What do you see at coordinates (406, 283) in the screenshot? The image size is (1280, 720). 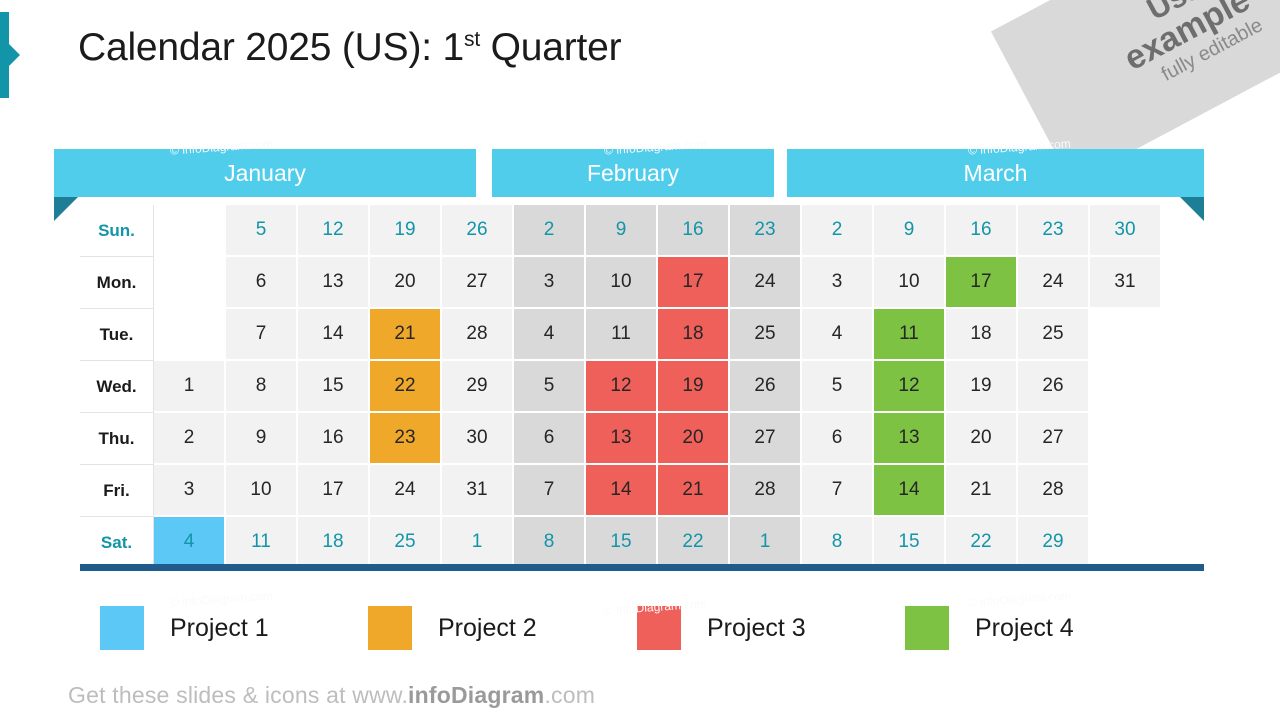 I see `calendar-day-cell: 20` at bounding box center [406, 283].